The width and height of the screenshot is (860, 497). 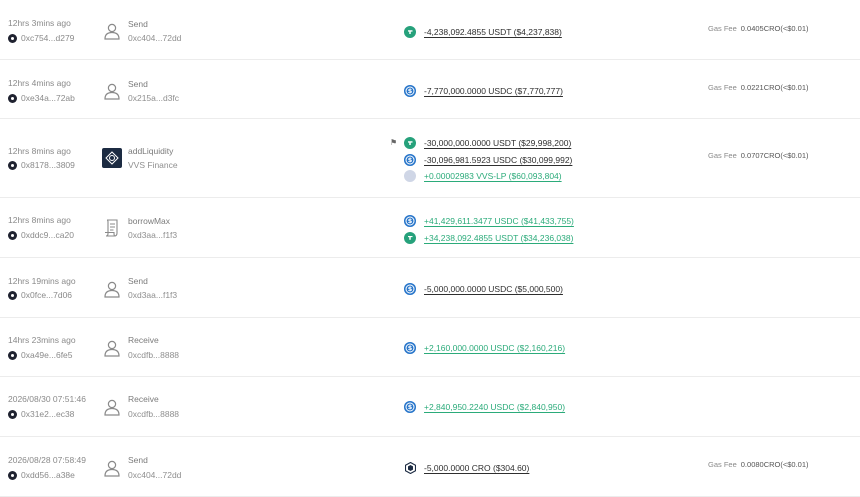 I want to click on token-transfers: -4,238,092.4855 USDT ($4,237,838), so click(x=483, y=32).